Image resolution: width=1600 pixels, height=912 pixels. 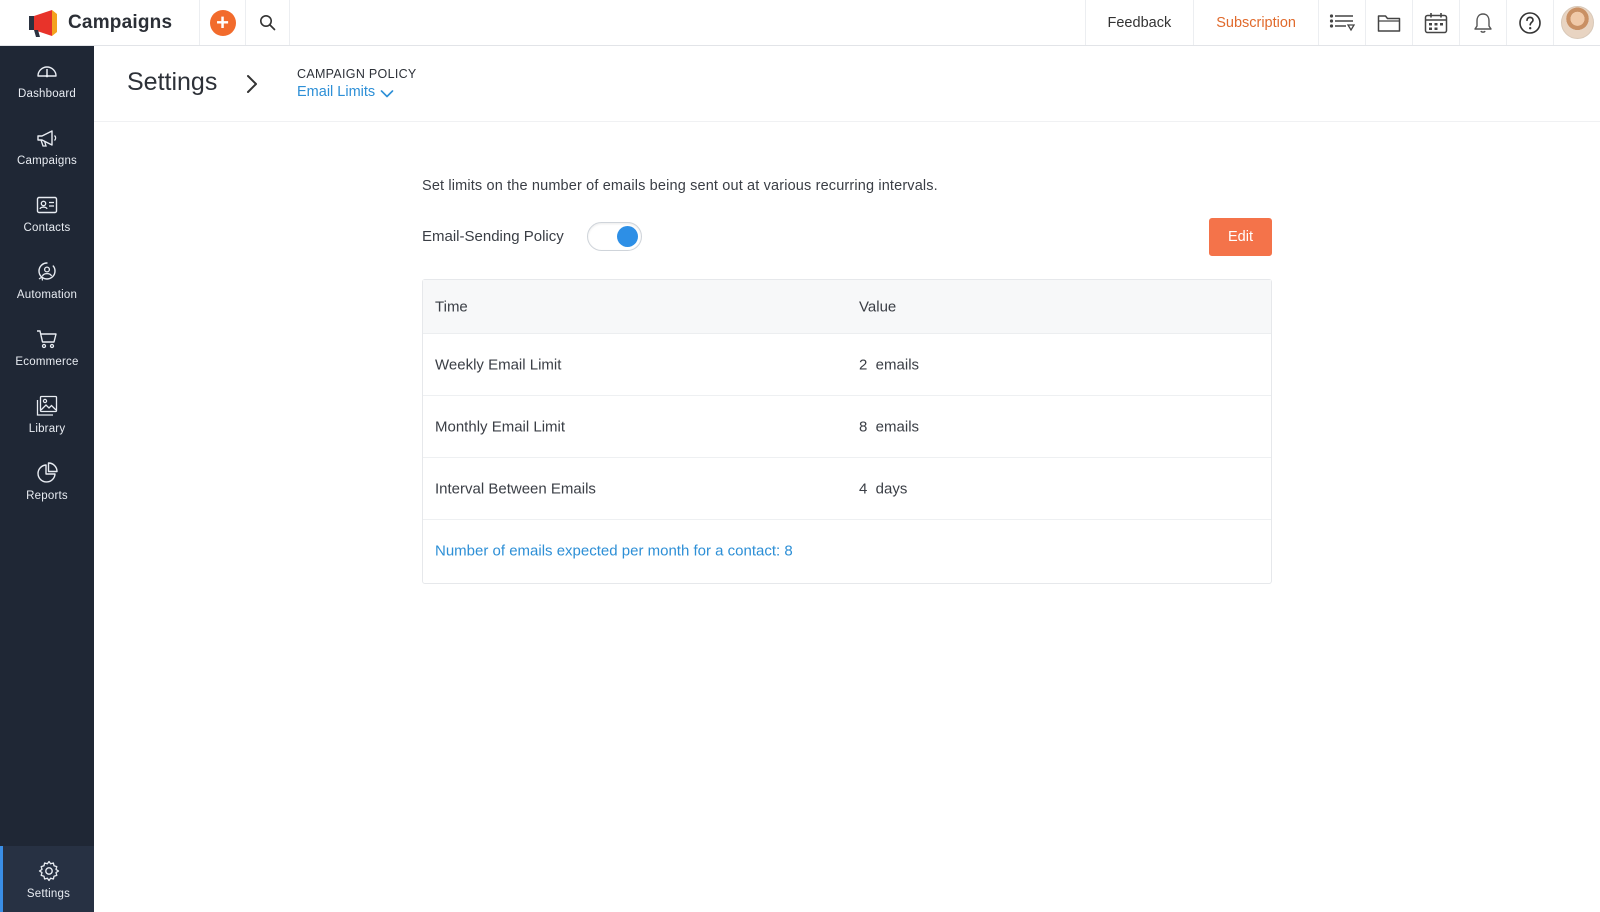 I want to click on sidebar: Dashboard Campaigns Contacts Automation, so click(x=47, y=479).